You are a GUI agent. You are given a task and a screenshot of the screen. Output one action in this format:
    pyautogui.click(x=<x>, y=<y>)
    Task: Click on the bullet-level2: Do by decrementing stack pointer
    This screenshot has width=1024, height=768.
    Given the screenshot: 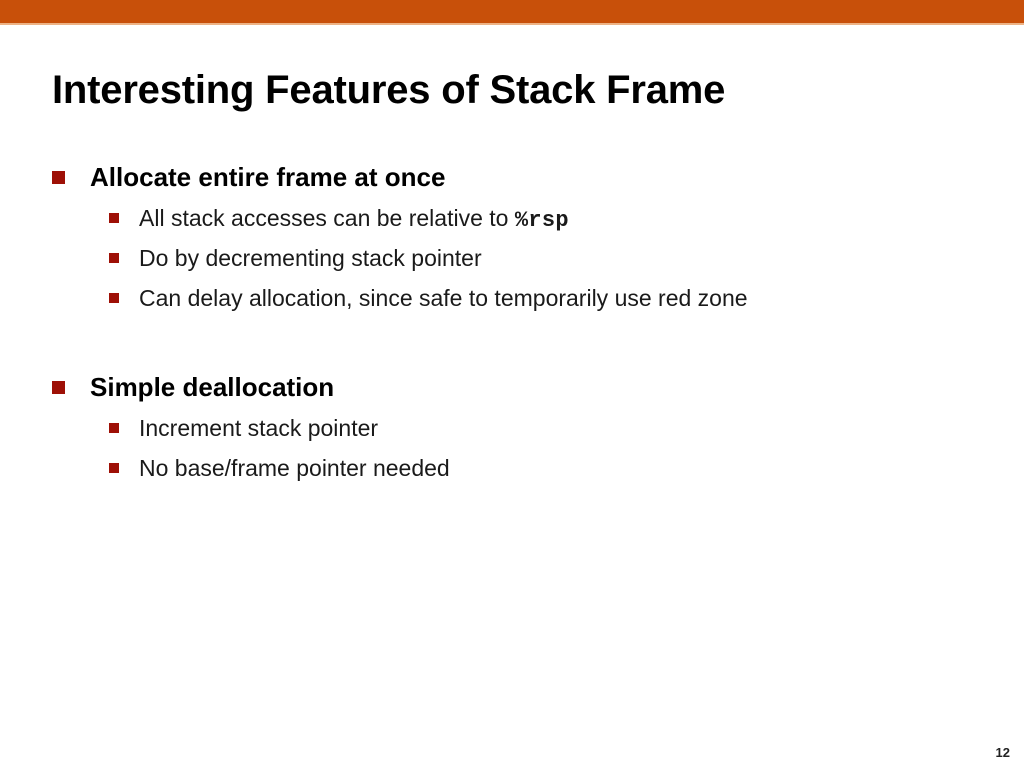 What is the action you would take?
    pyautogui.click(x=517, y=258)
    